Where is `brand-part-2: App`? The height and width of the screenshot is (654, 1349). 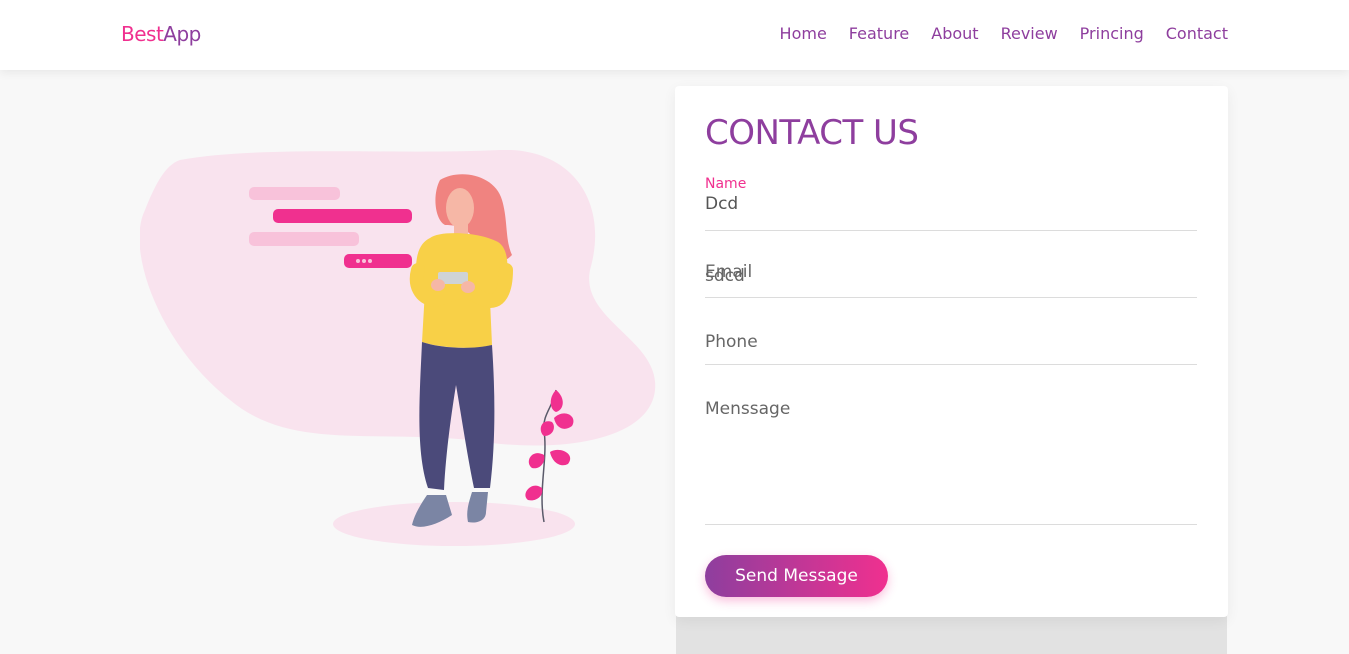
brand-part-2: App is located at coordinates (182, 34).